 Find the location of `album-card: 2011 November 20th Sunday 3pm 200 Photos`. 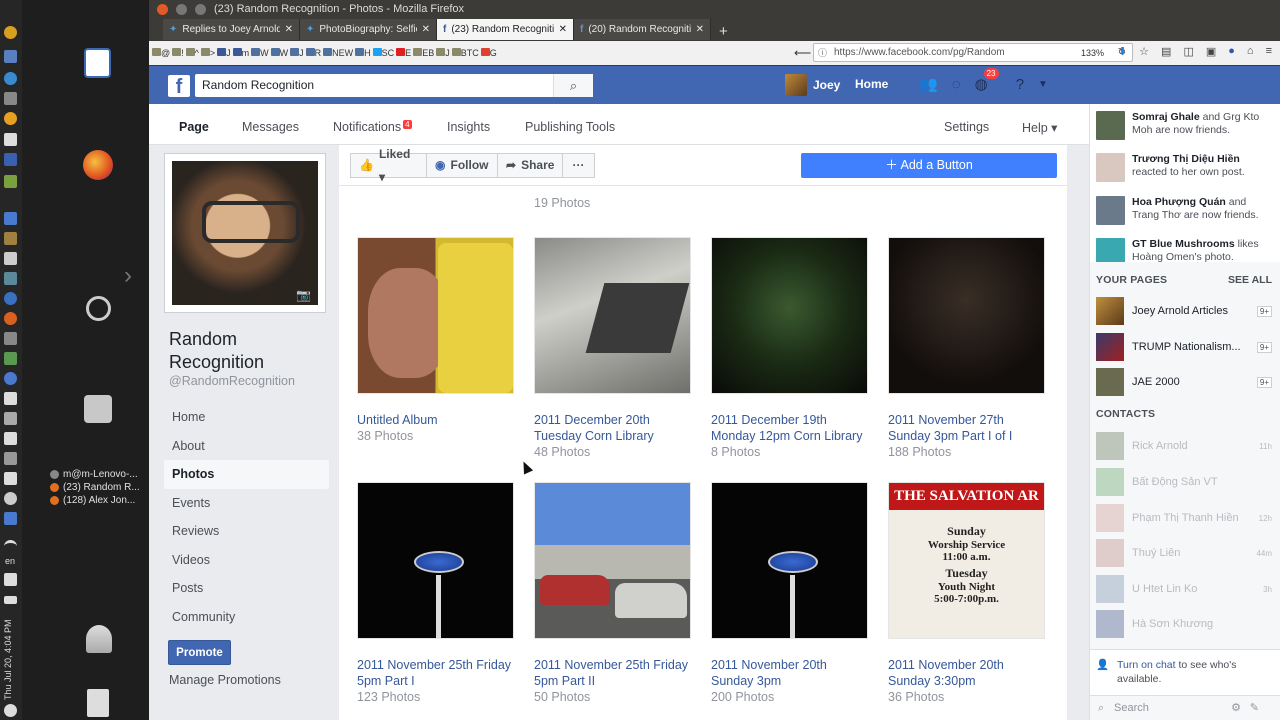

album-card: 2011 November 20th Sunday 3pm 200 Photos is located at coordinates (789, 593).